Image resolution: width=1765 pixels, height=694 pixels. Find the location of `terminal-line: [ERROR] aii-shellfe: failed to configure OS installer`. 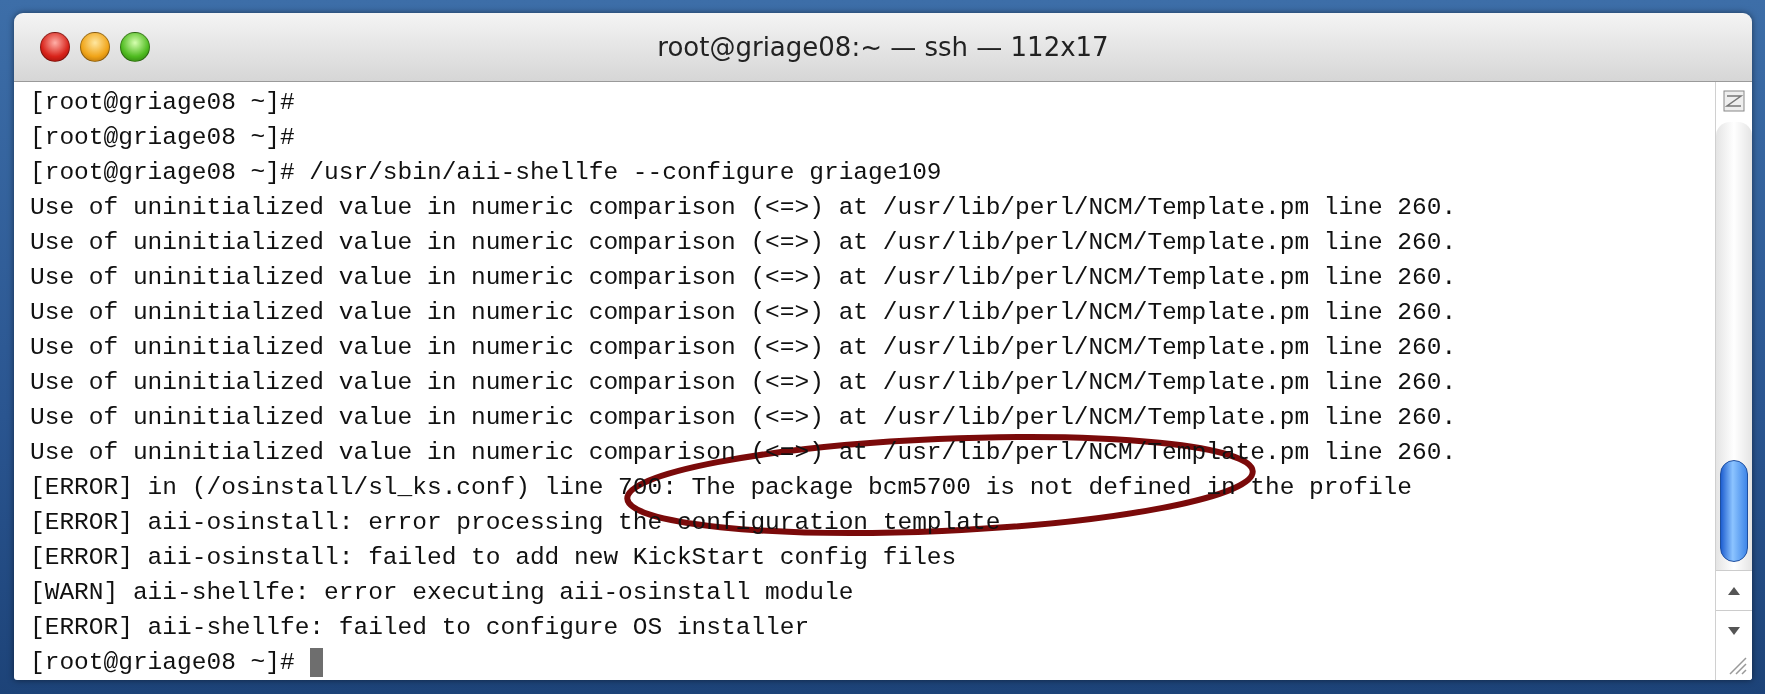

terminal-line: [ERROR] aii-shellfe: failed to configure OS installer is located at coordinates (420, 628).